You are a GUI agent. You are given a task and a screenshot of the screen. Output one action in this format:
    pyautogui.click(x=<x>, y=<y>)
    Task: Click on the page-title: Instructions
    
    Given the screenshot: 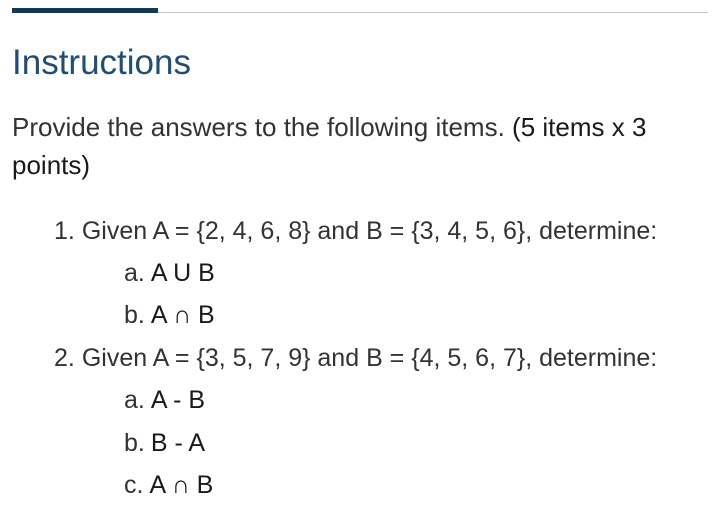 What is the action you would take?
    pyautogui.click(x=101, y=62)
    